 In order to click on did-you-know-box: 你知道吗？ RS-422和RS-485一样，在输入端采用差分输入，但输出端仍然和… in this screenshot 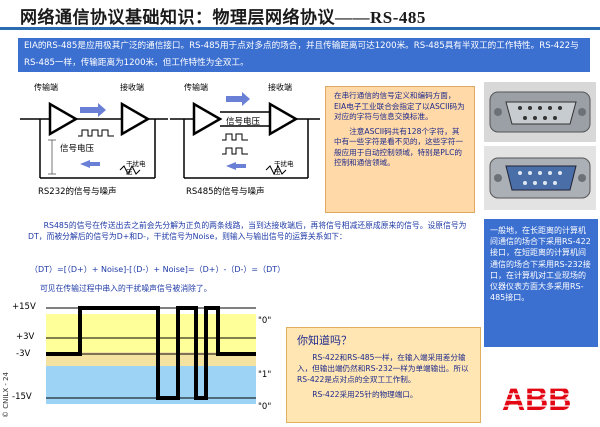, I will do `click(383, 375)`.